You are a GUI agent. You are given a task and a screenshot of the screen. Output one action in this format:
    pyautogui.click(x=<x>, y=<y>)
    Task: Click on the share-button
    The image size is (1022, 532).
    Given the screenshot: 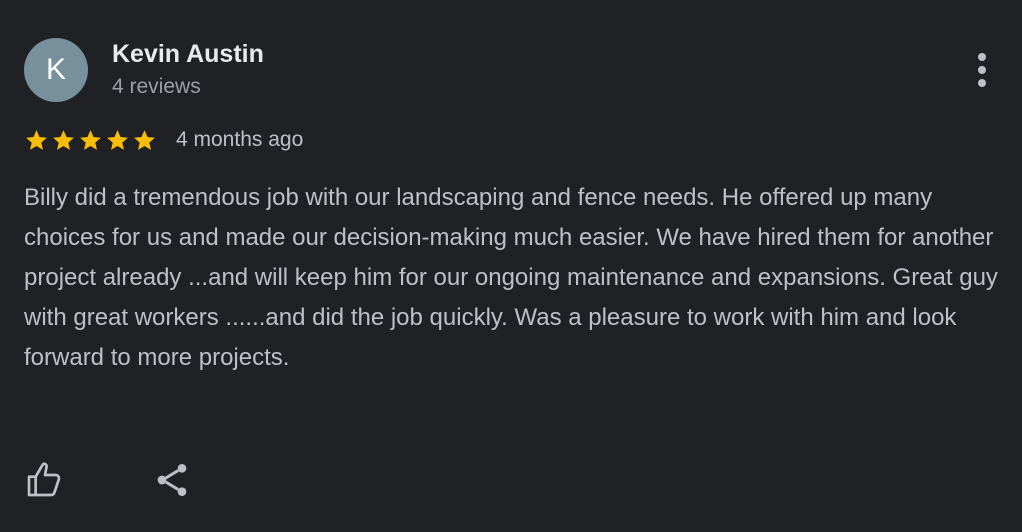 What is the action you would take?
    pyautogui.click(x=172, y=480)
    